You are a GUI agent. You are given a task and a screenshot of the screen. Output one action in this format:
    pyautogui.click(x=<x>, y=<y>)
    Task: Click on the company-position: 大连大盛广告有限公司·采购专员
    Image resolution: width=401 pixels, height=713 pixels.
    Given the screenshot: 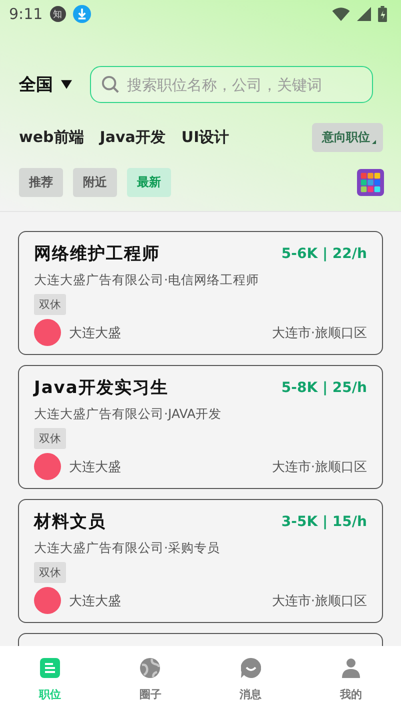 What is the action you would take?
    pyautogui.click(x=127, y=548)
    